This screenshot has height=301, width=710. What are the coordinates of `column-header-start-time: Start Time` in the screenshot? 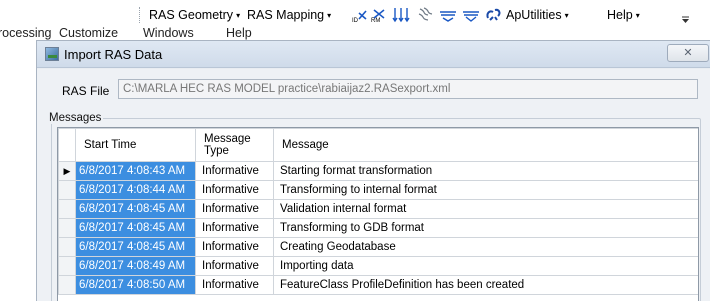 It's located at (135, 145).